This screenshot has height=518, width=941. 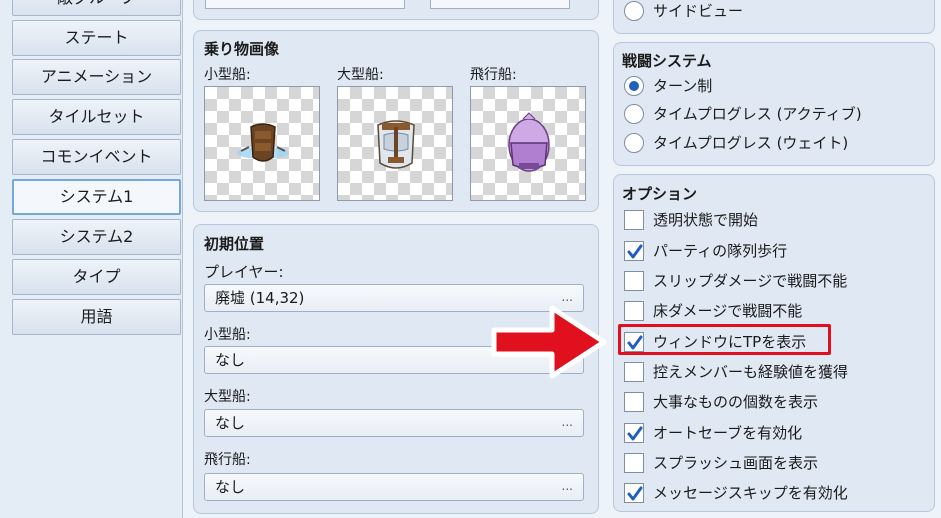 What do you see at coordinates (230, 487) in the screenshot?
I see `airship-position-value: なし` at bounding box center [230, 487].